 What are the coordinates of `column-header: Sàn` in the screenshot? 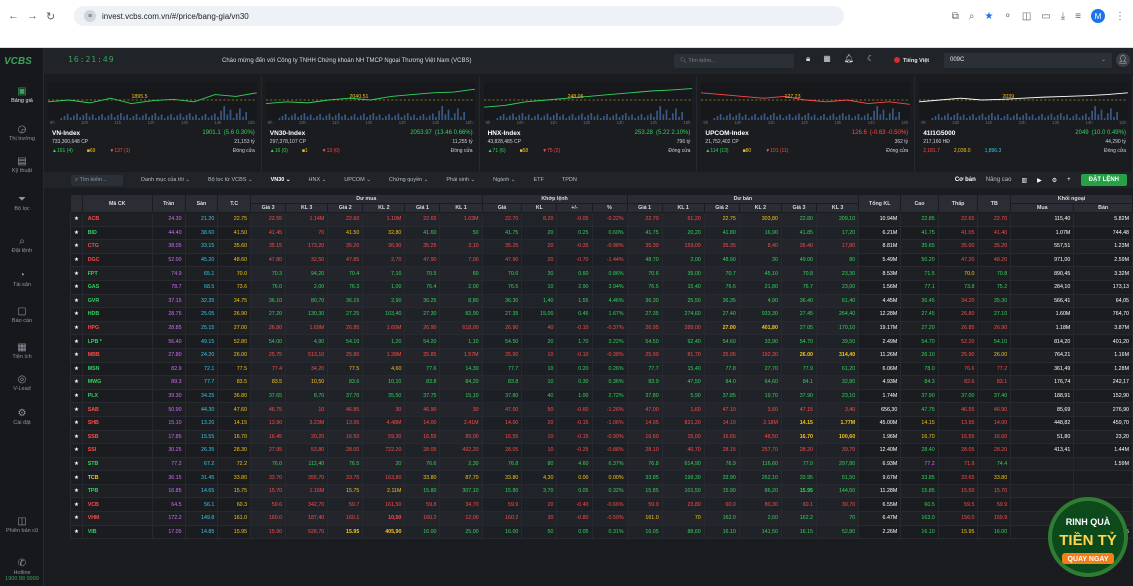 It's located at (201, 203).